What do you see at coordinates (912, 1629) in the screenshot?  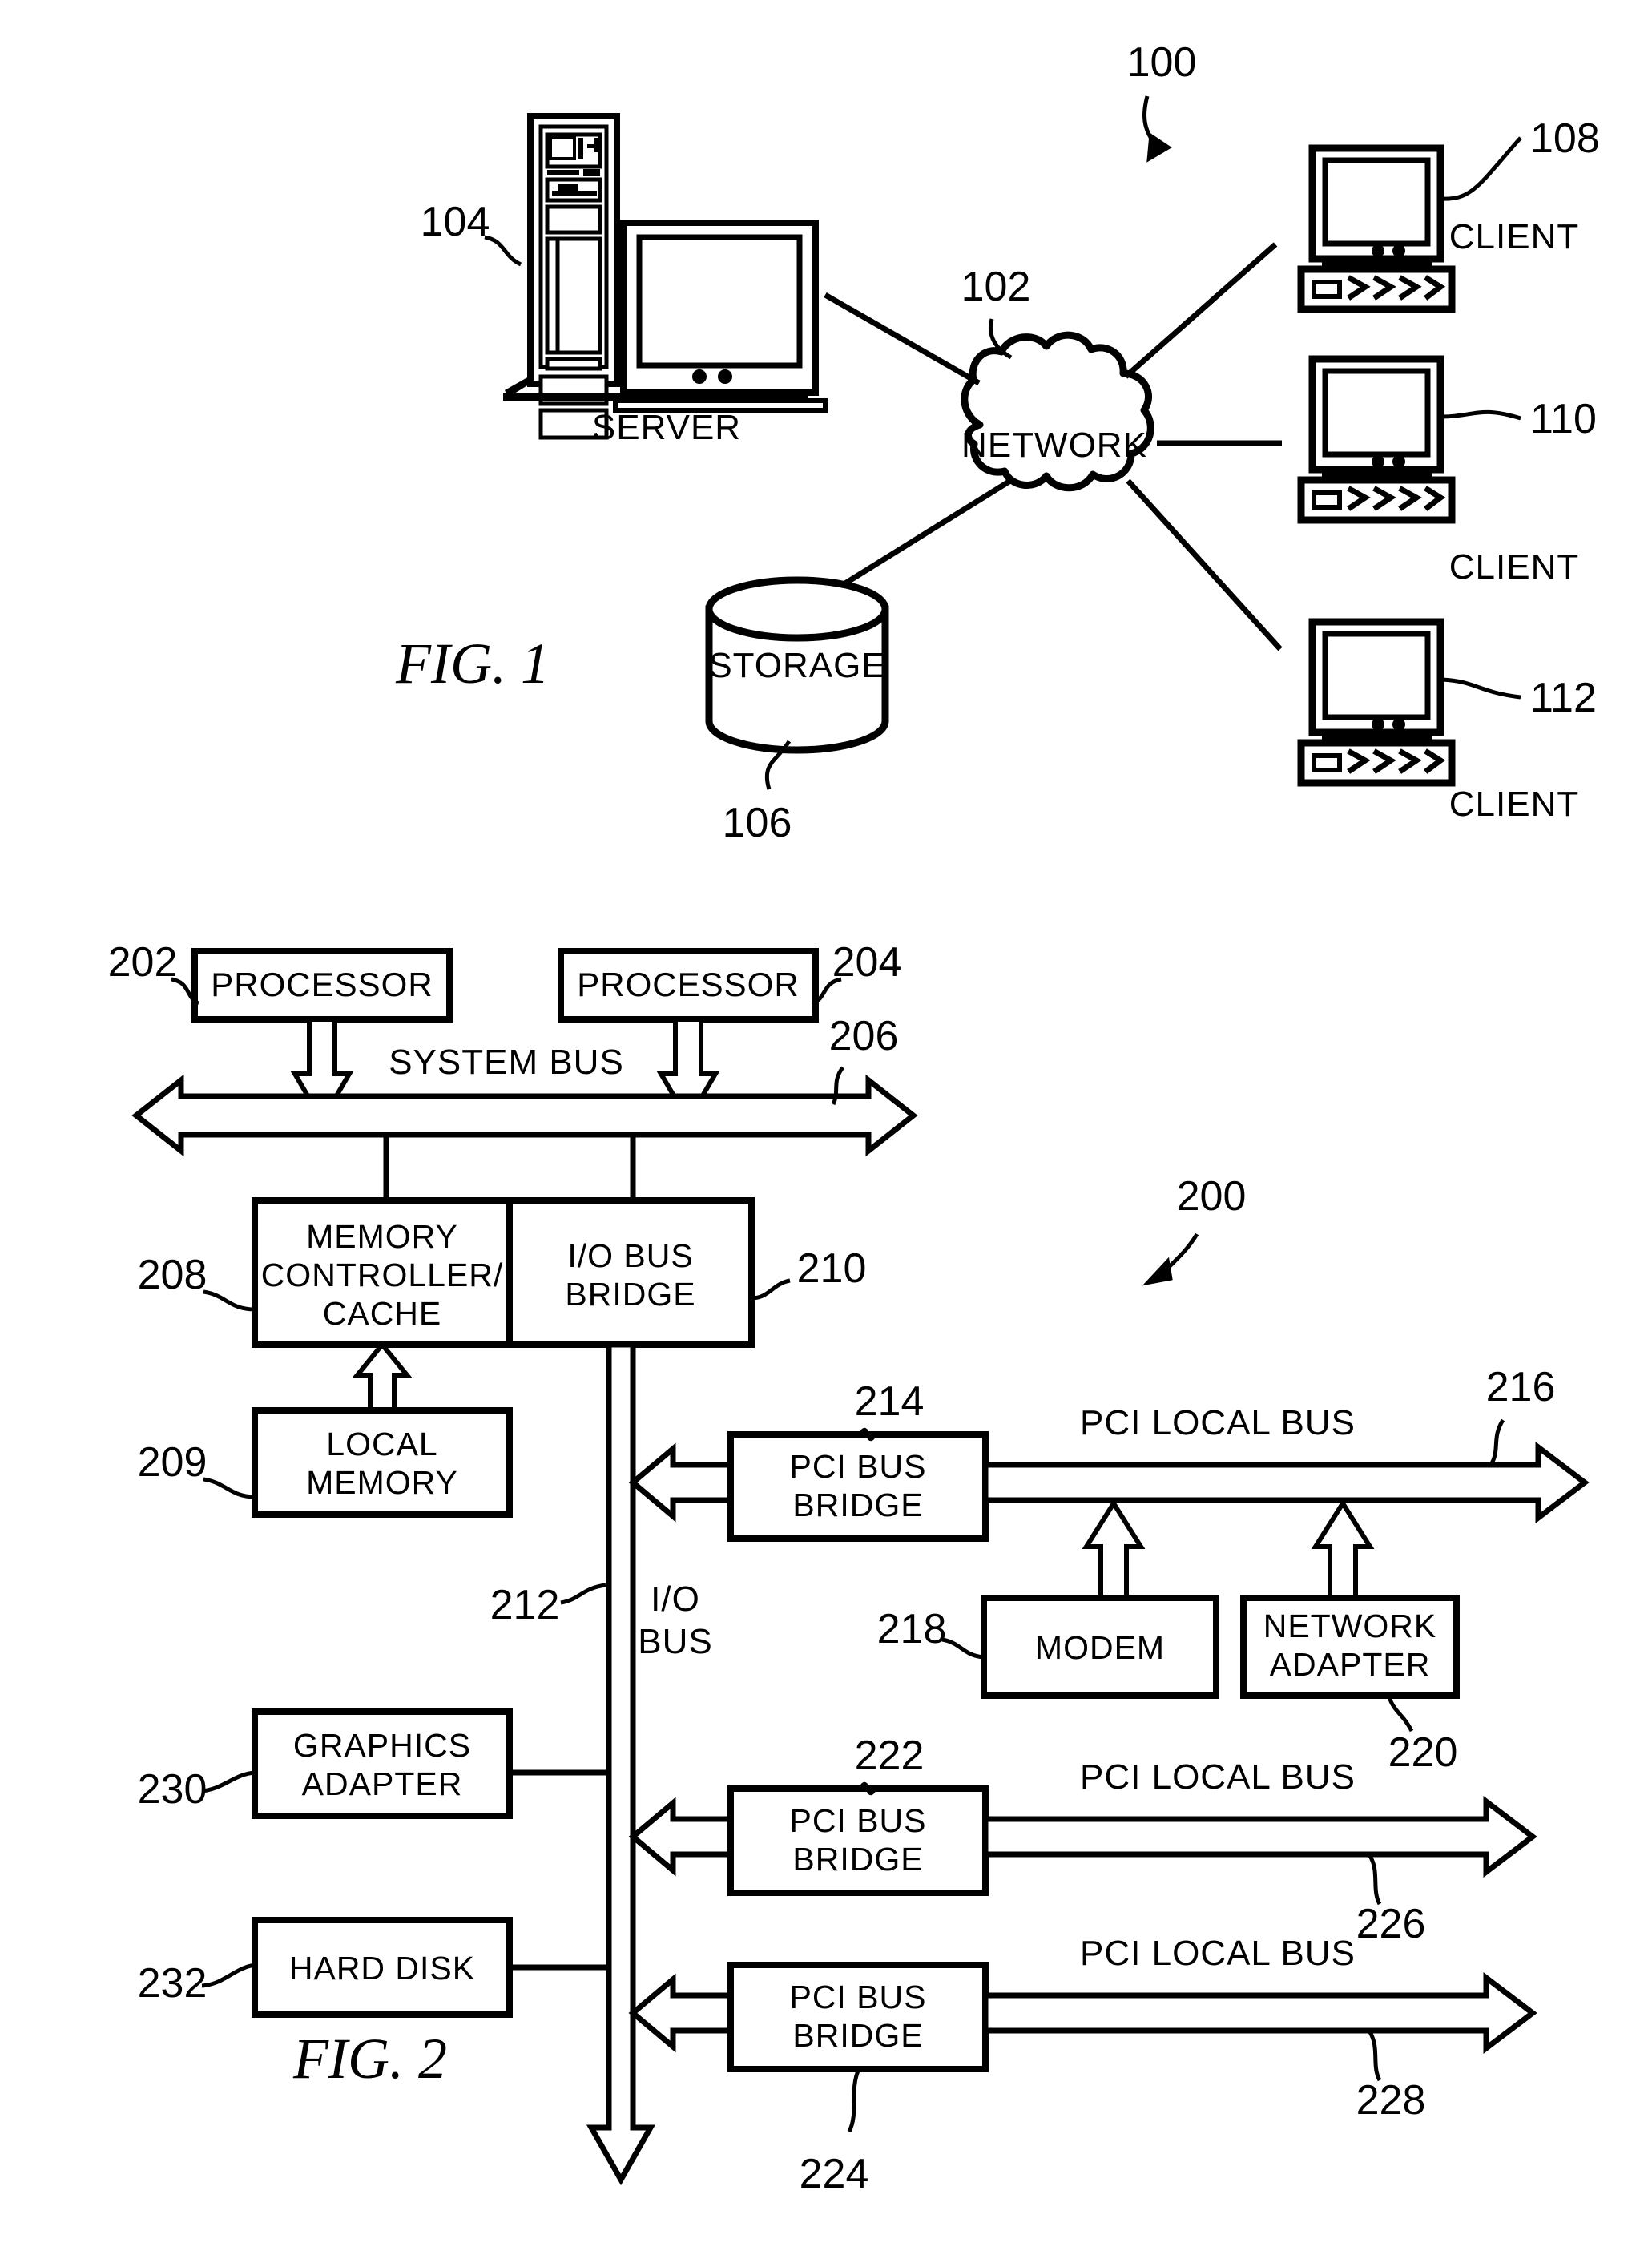 I see `modem-ref: 218` at bounding box center [912, 1629].